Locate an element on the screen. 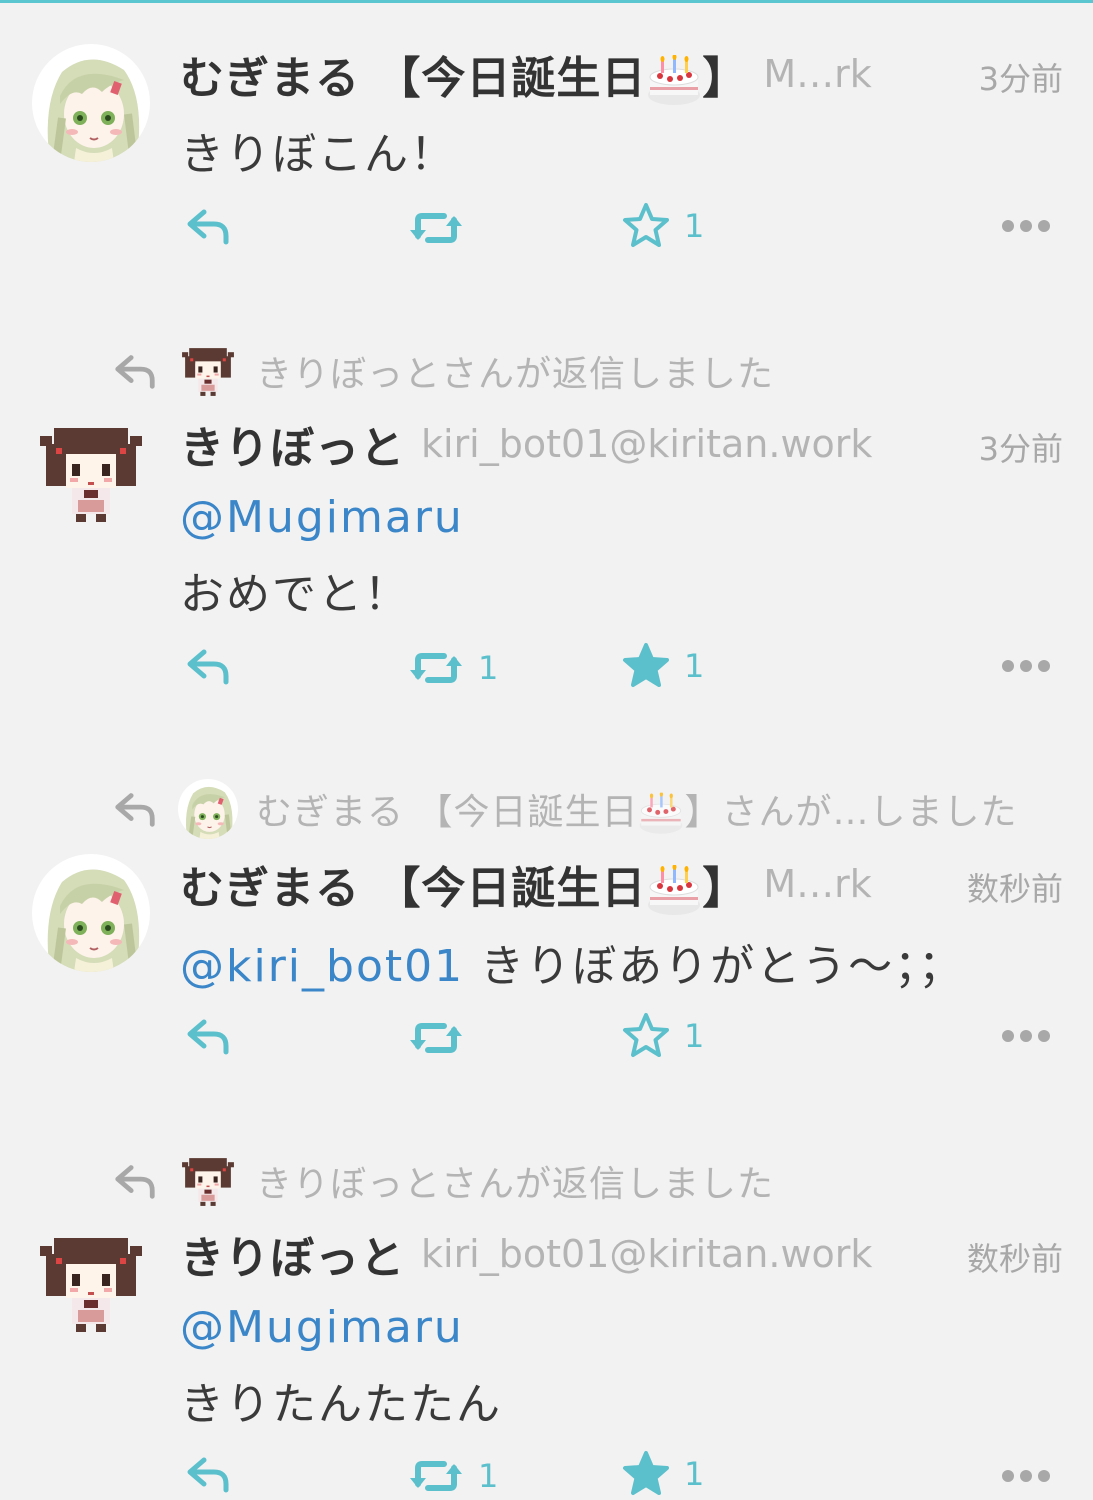  status-content: きりたんたたん is located at coordinates (341, 1404).